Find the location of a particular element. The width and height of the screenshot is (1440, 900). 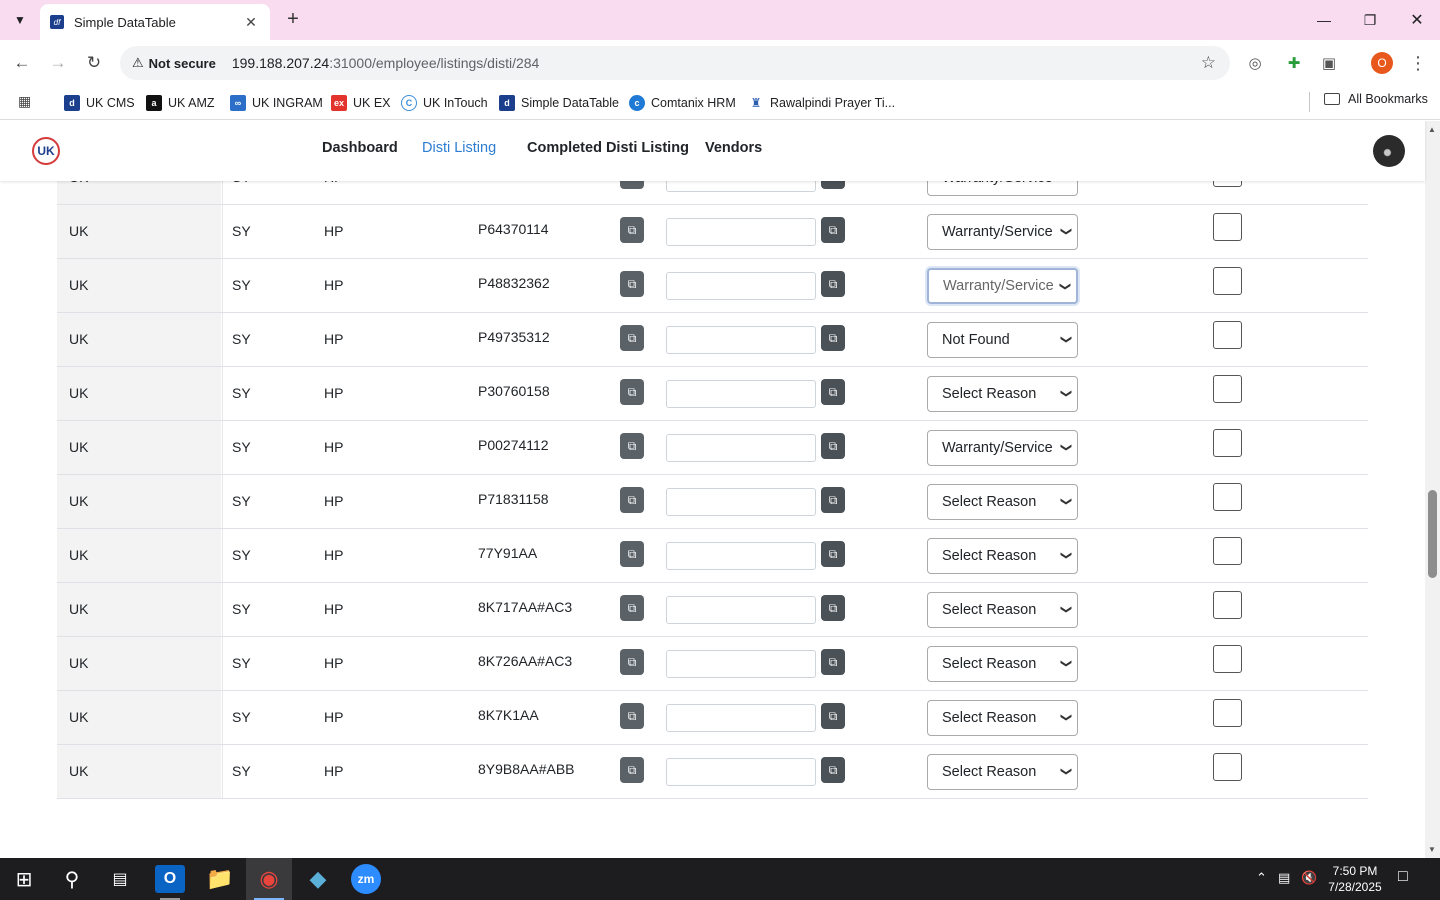

page-scrollbar: ▲ ▼ is located at coordinates (1432, 489).